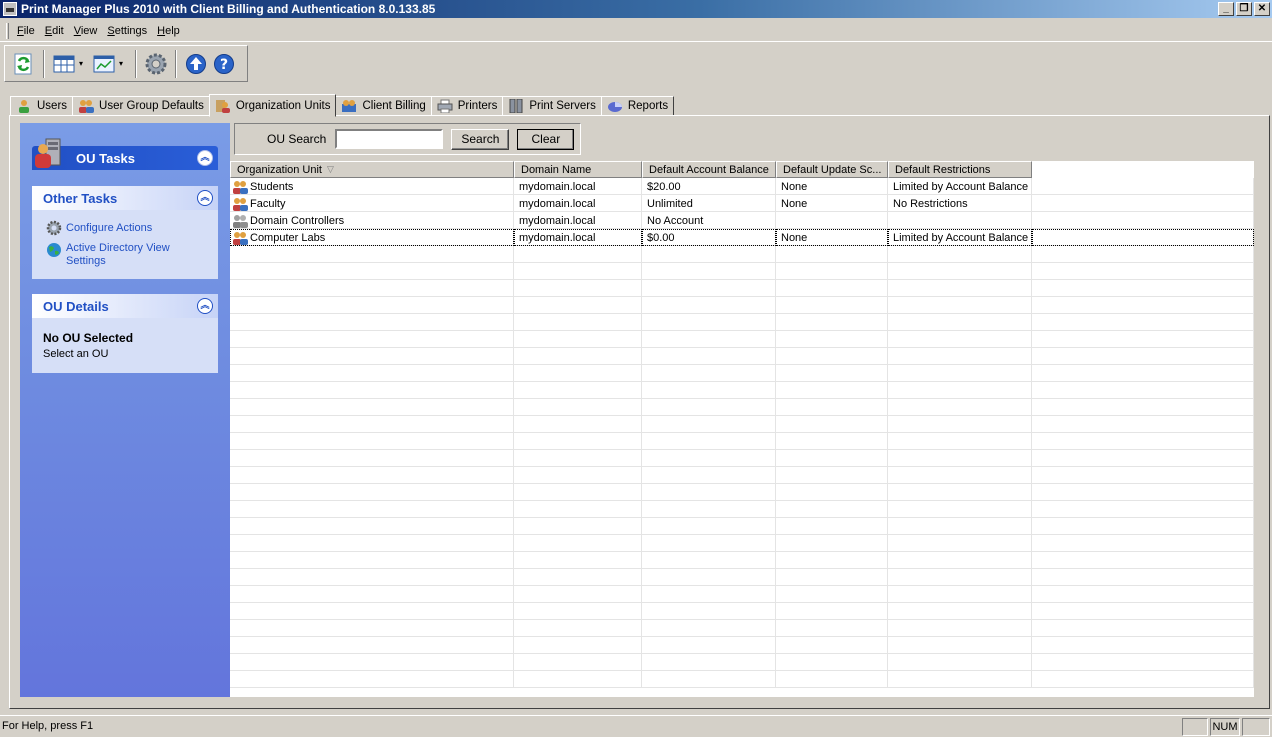 This screenshot has height=737, width=1272. I want to click on columns-button, so click(64, 64).